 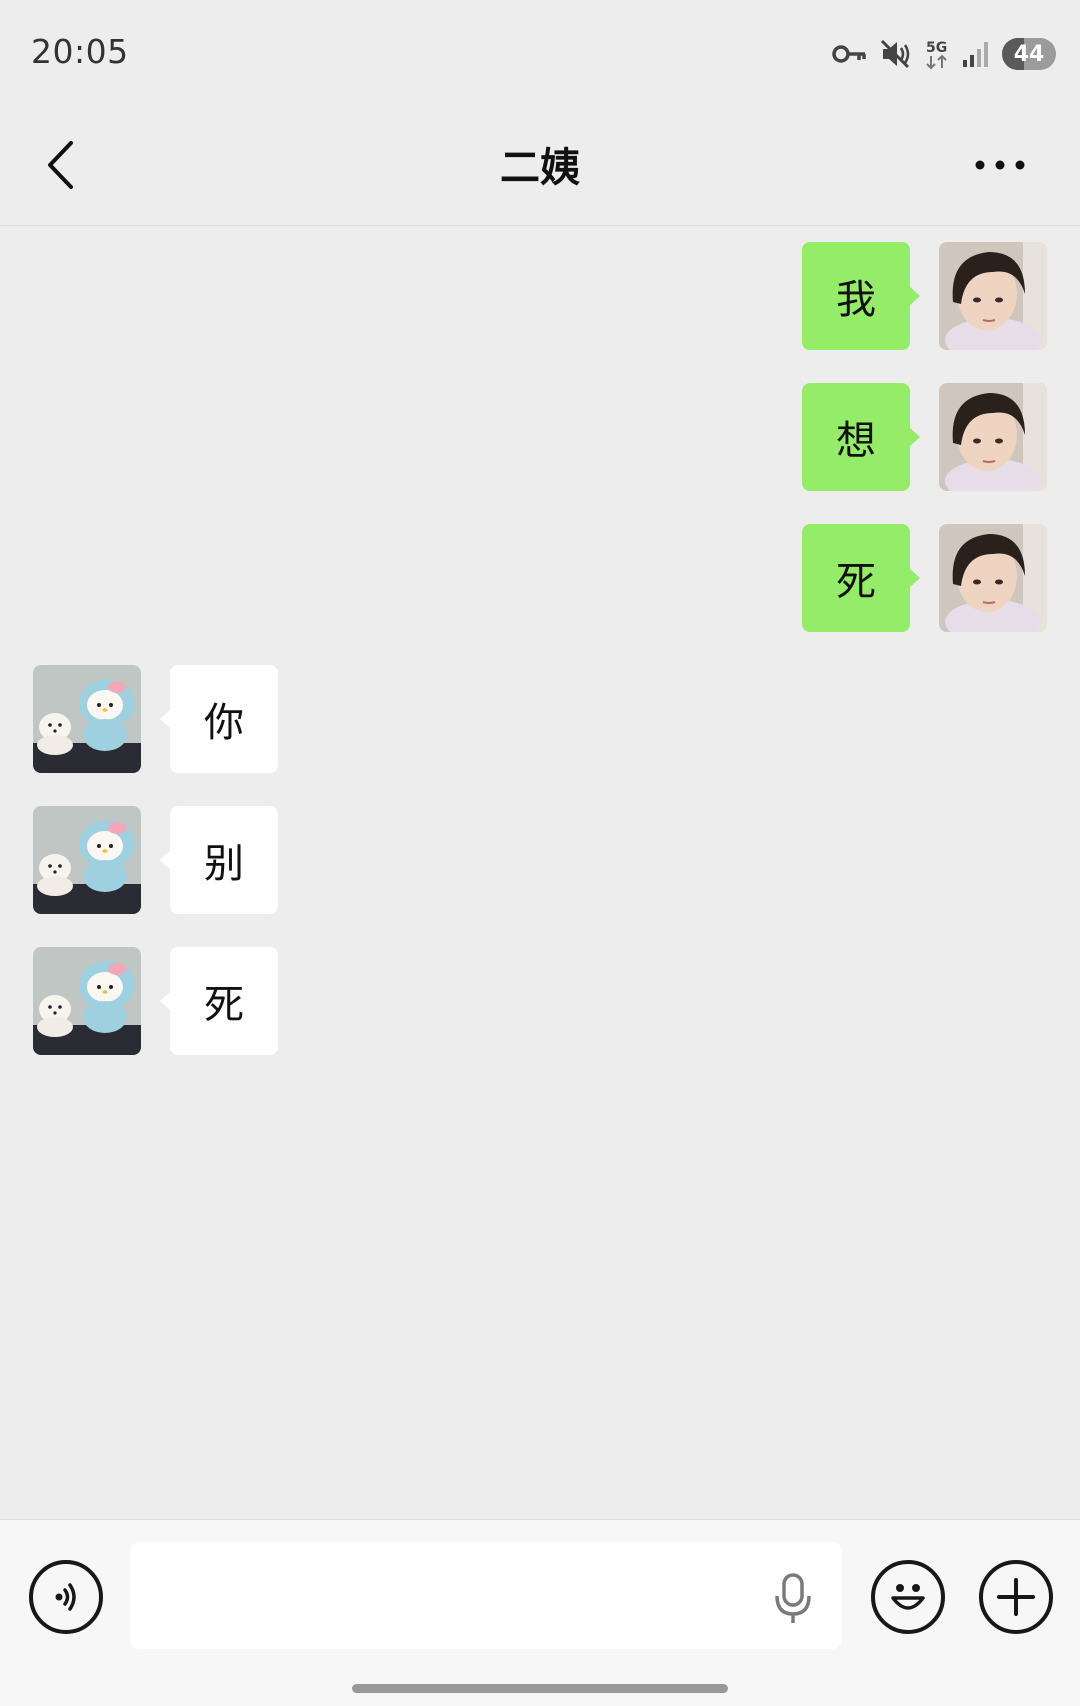 I want to click on home-indicator, so click(x=540, y=1688).